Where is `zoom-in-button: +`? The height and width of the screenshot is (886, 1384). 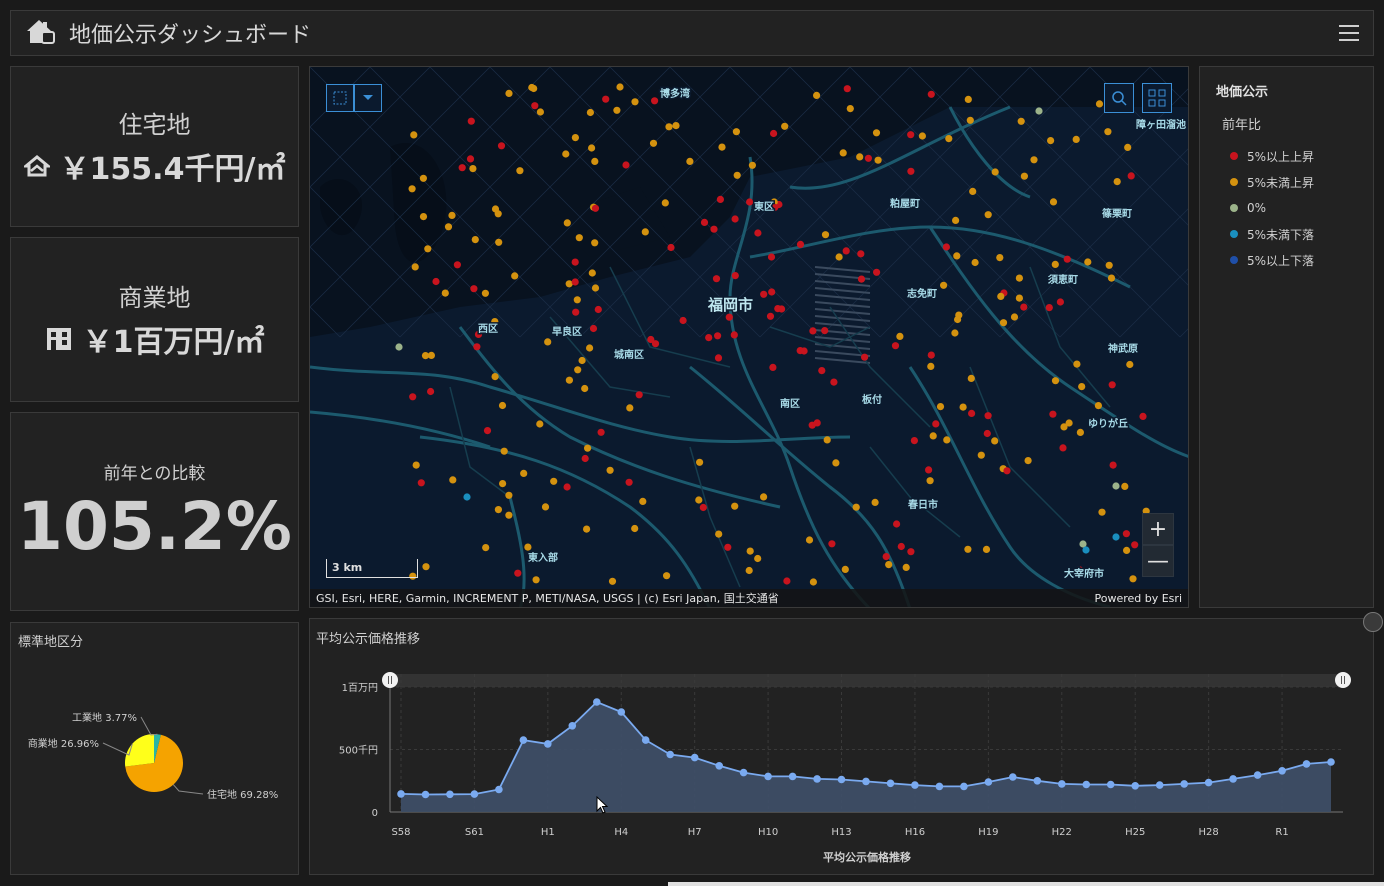 zoom-in-button: + is located at coordinates (1158, 529).